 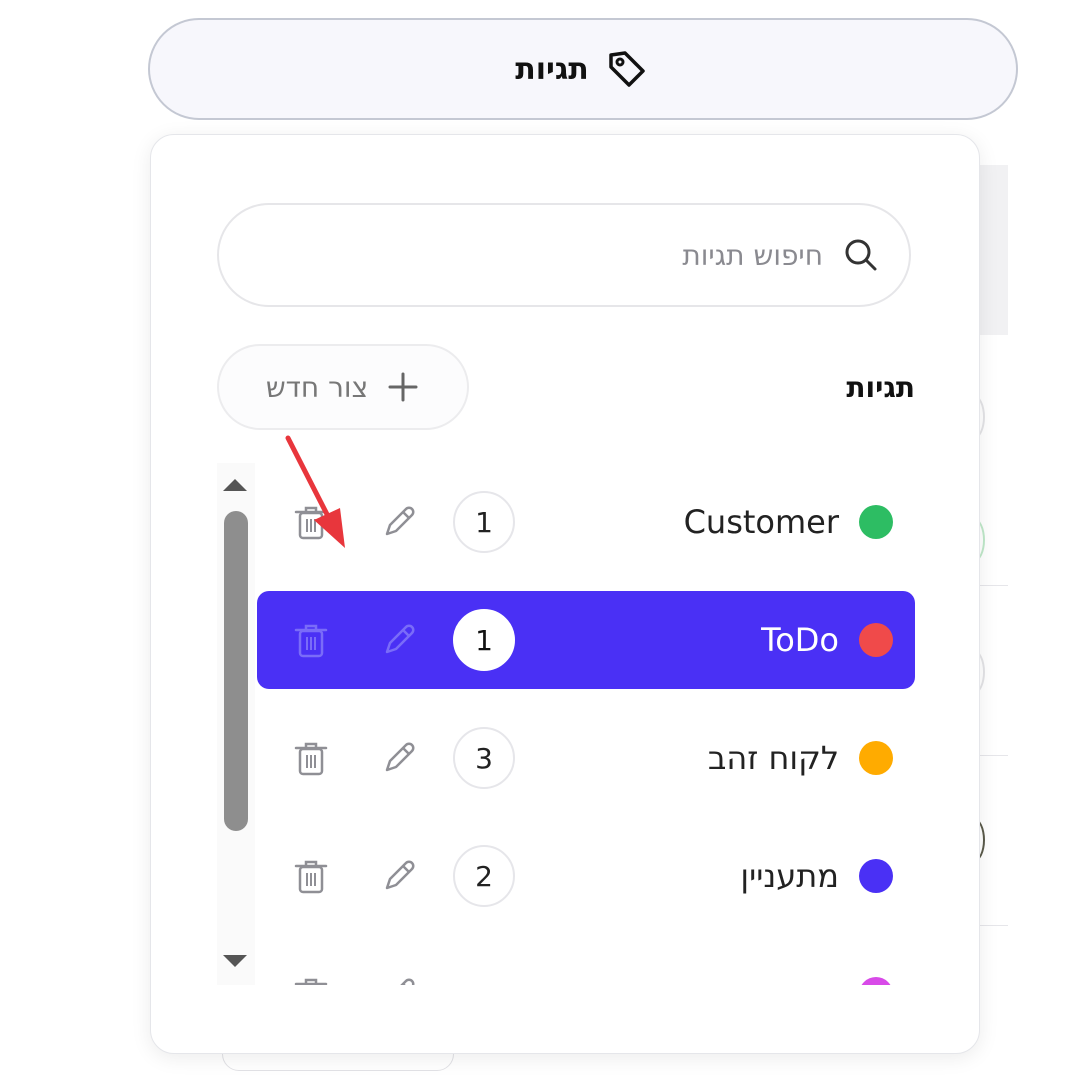 What do you see at coordinates (317, 387) in the screenshot?
I see `create-tag-label: צור חדש` at bounding box center [317, 387].